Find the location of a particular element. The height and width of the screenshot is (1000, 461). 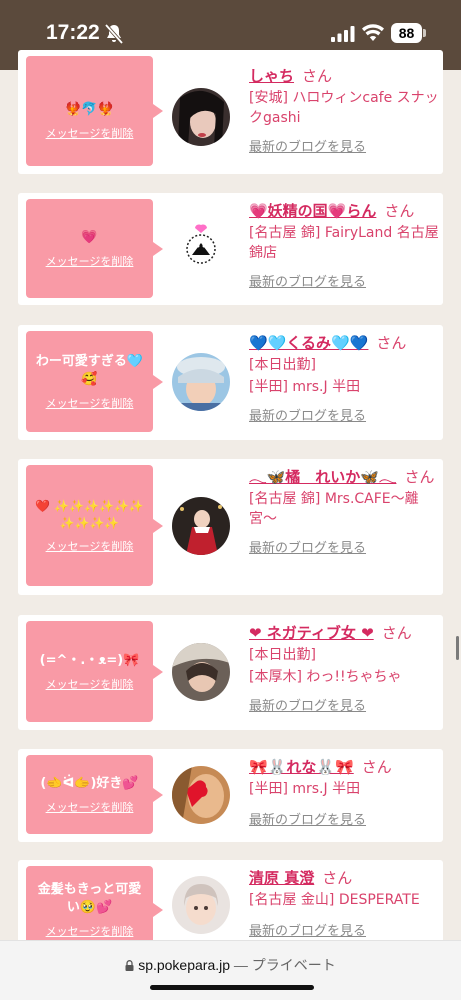

message-bubble: ❤️ ✨✨✨✨✨✨ ✨✨✨✨ メッセージを削除 is located at coordinates (94, 525).